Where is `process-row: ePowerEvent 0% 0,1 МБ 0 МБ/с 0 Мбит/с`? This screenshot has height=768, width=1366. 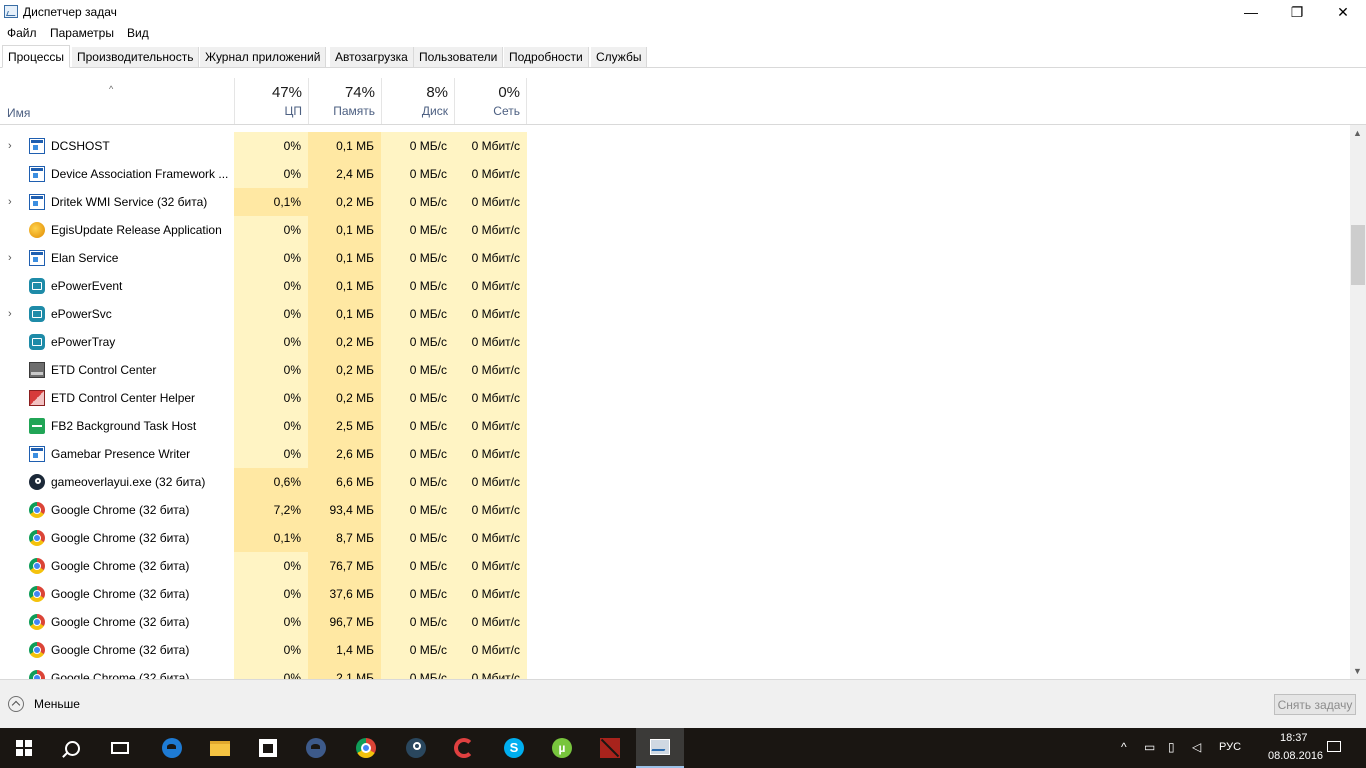 process-row: ePowerEvent 0% 0,1 МБ 0 МБ/с 0 Мбит/с is located at coordinates (675, 286).